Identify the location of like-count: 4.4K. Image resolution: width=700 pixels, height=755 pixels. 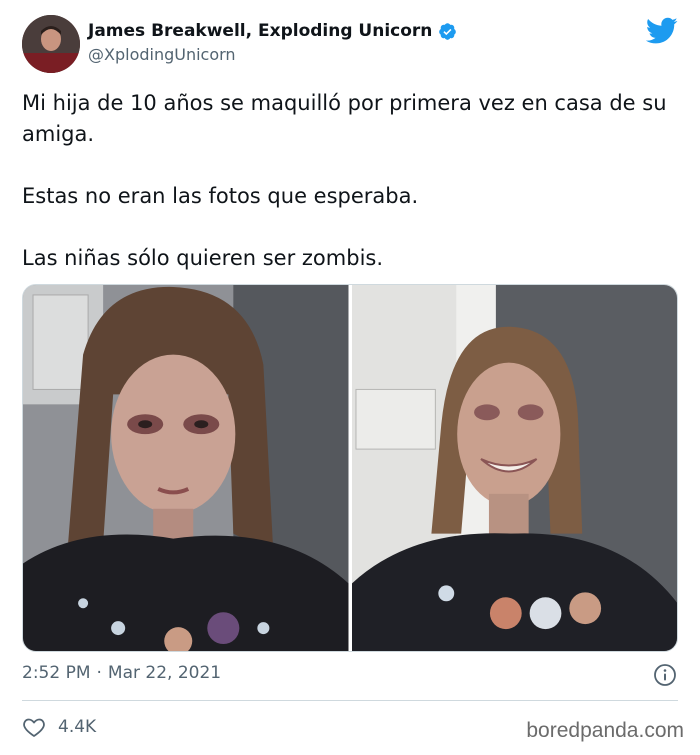
(77, 727).